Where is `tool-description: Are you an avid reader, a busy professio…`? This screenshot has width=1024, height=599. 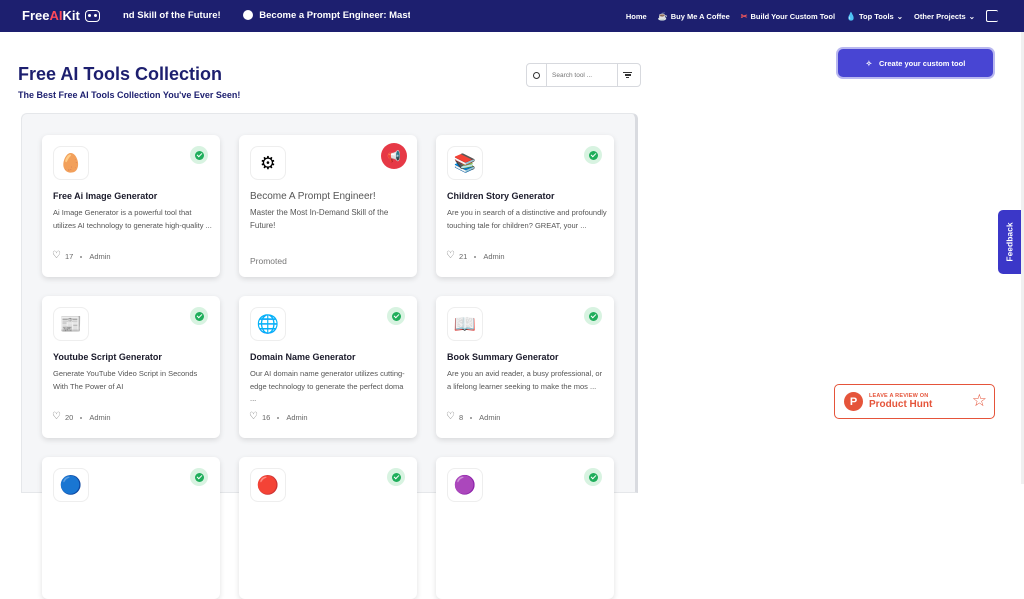 tool-description: Are you an avid reader, a busy professio… is located at coordinates (525, 380).